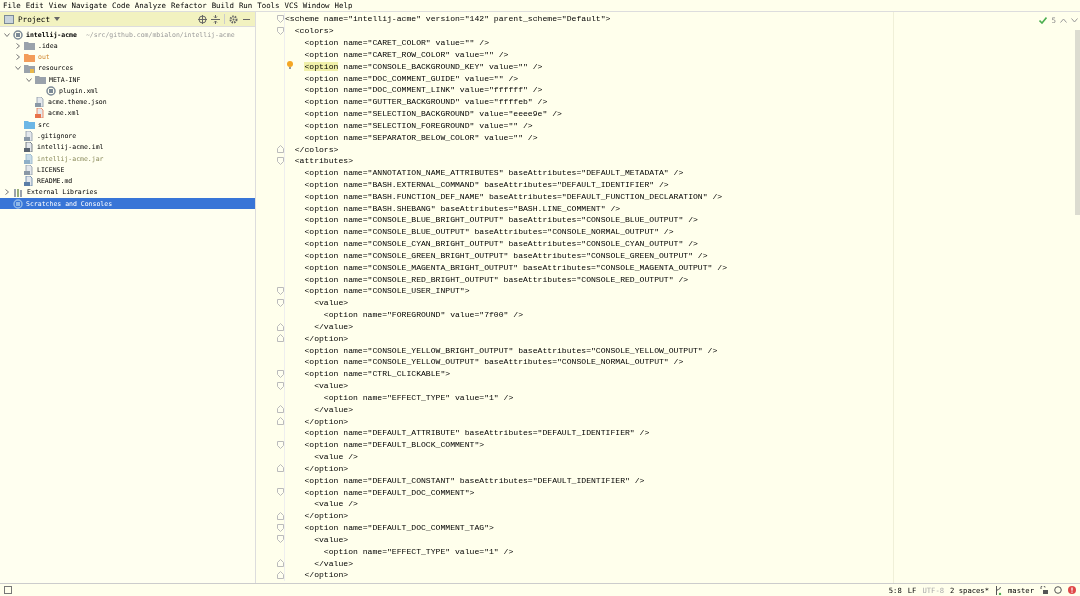 This screenshot has width=1080, height=596. Describe the element at coordinates (418, 125) in the screenshot. I see `code-line: <option name="SELECTION_FOREGROUND" value="" />` at that location.